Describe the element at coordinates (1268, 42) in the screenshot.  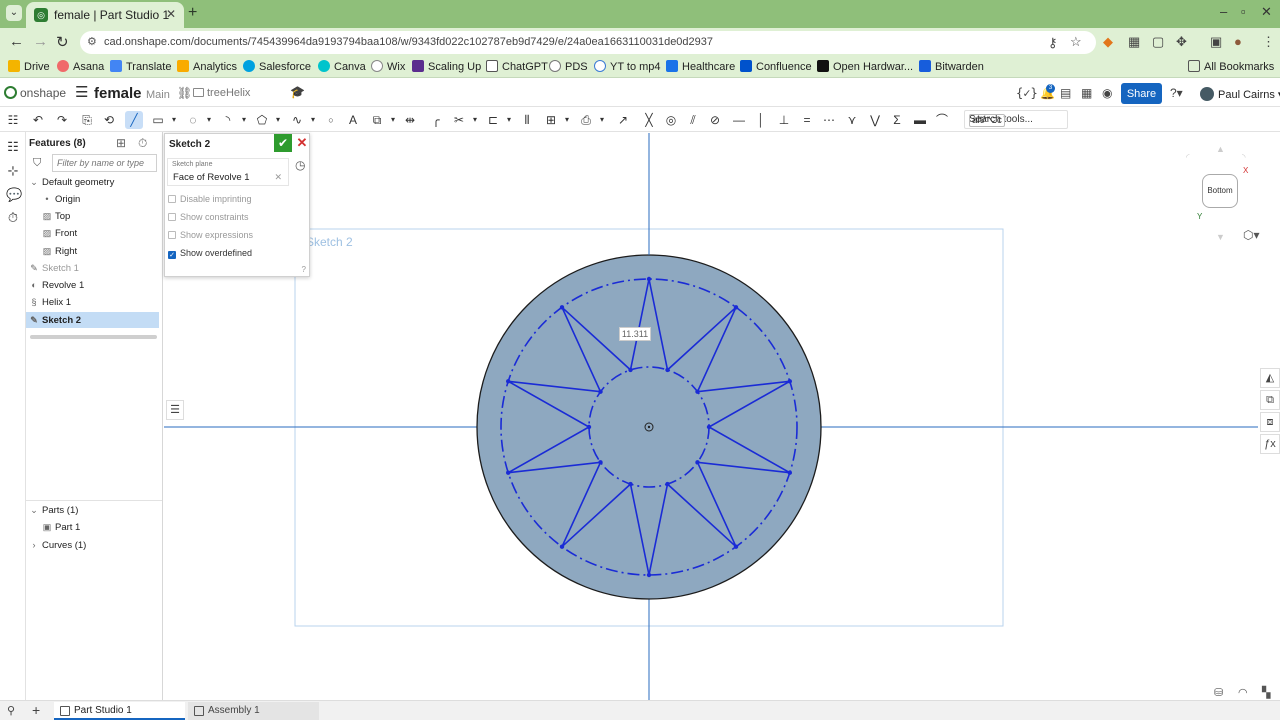
I see `chrome-menu-icon: ⋮` at that location.